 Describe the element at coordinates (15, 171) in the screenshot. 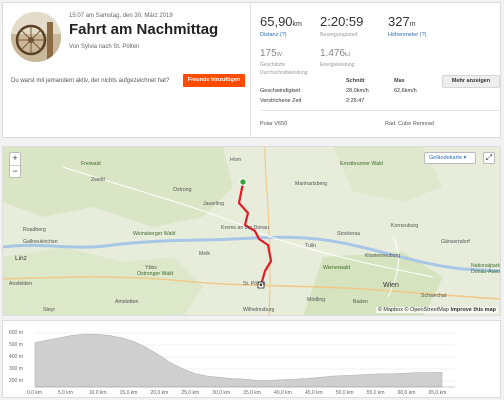

I see `zoom-out-button: −` at that location.